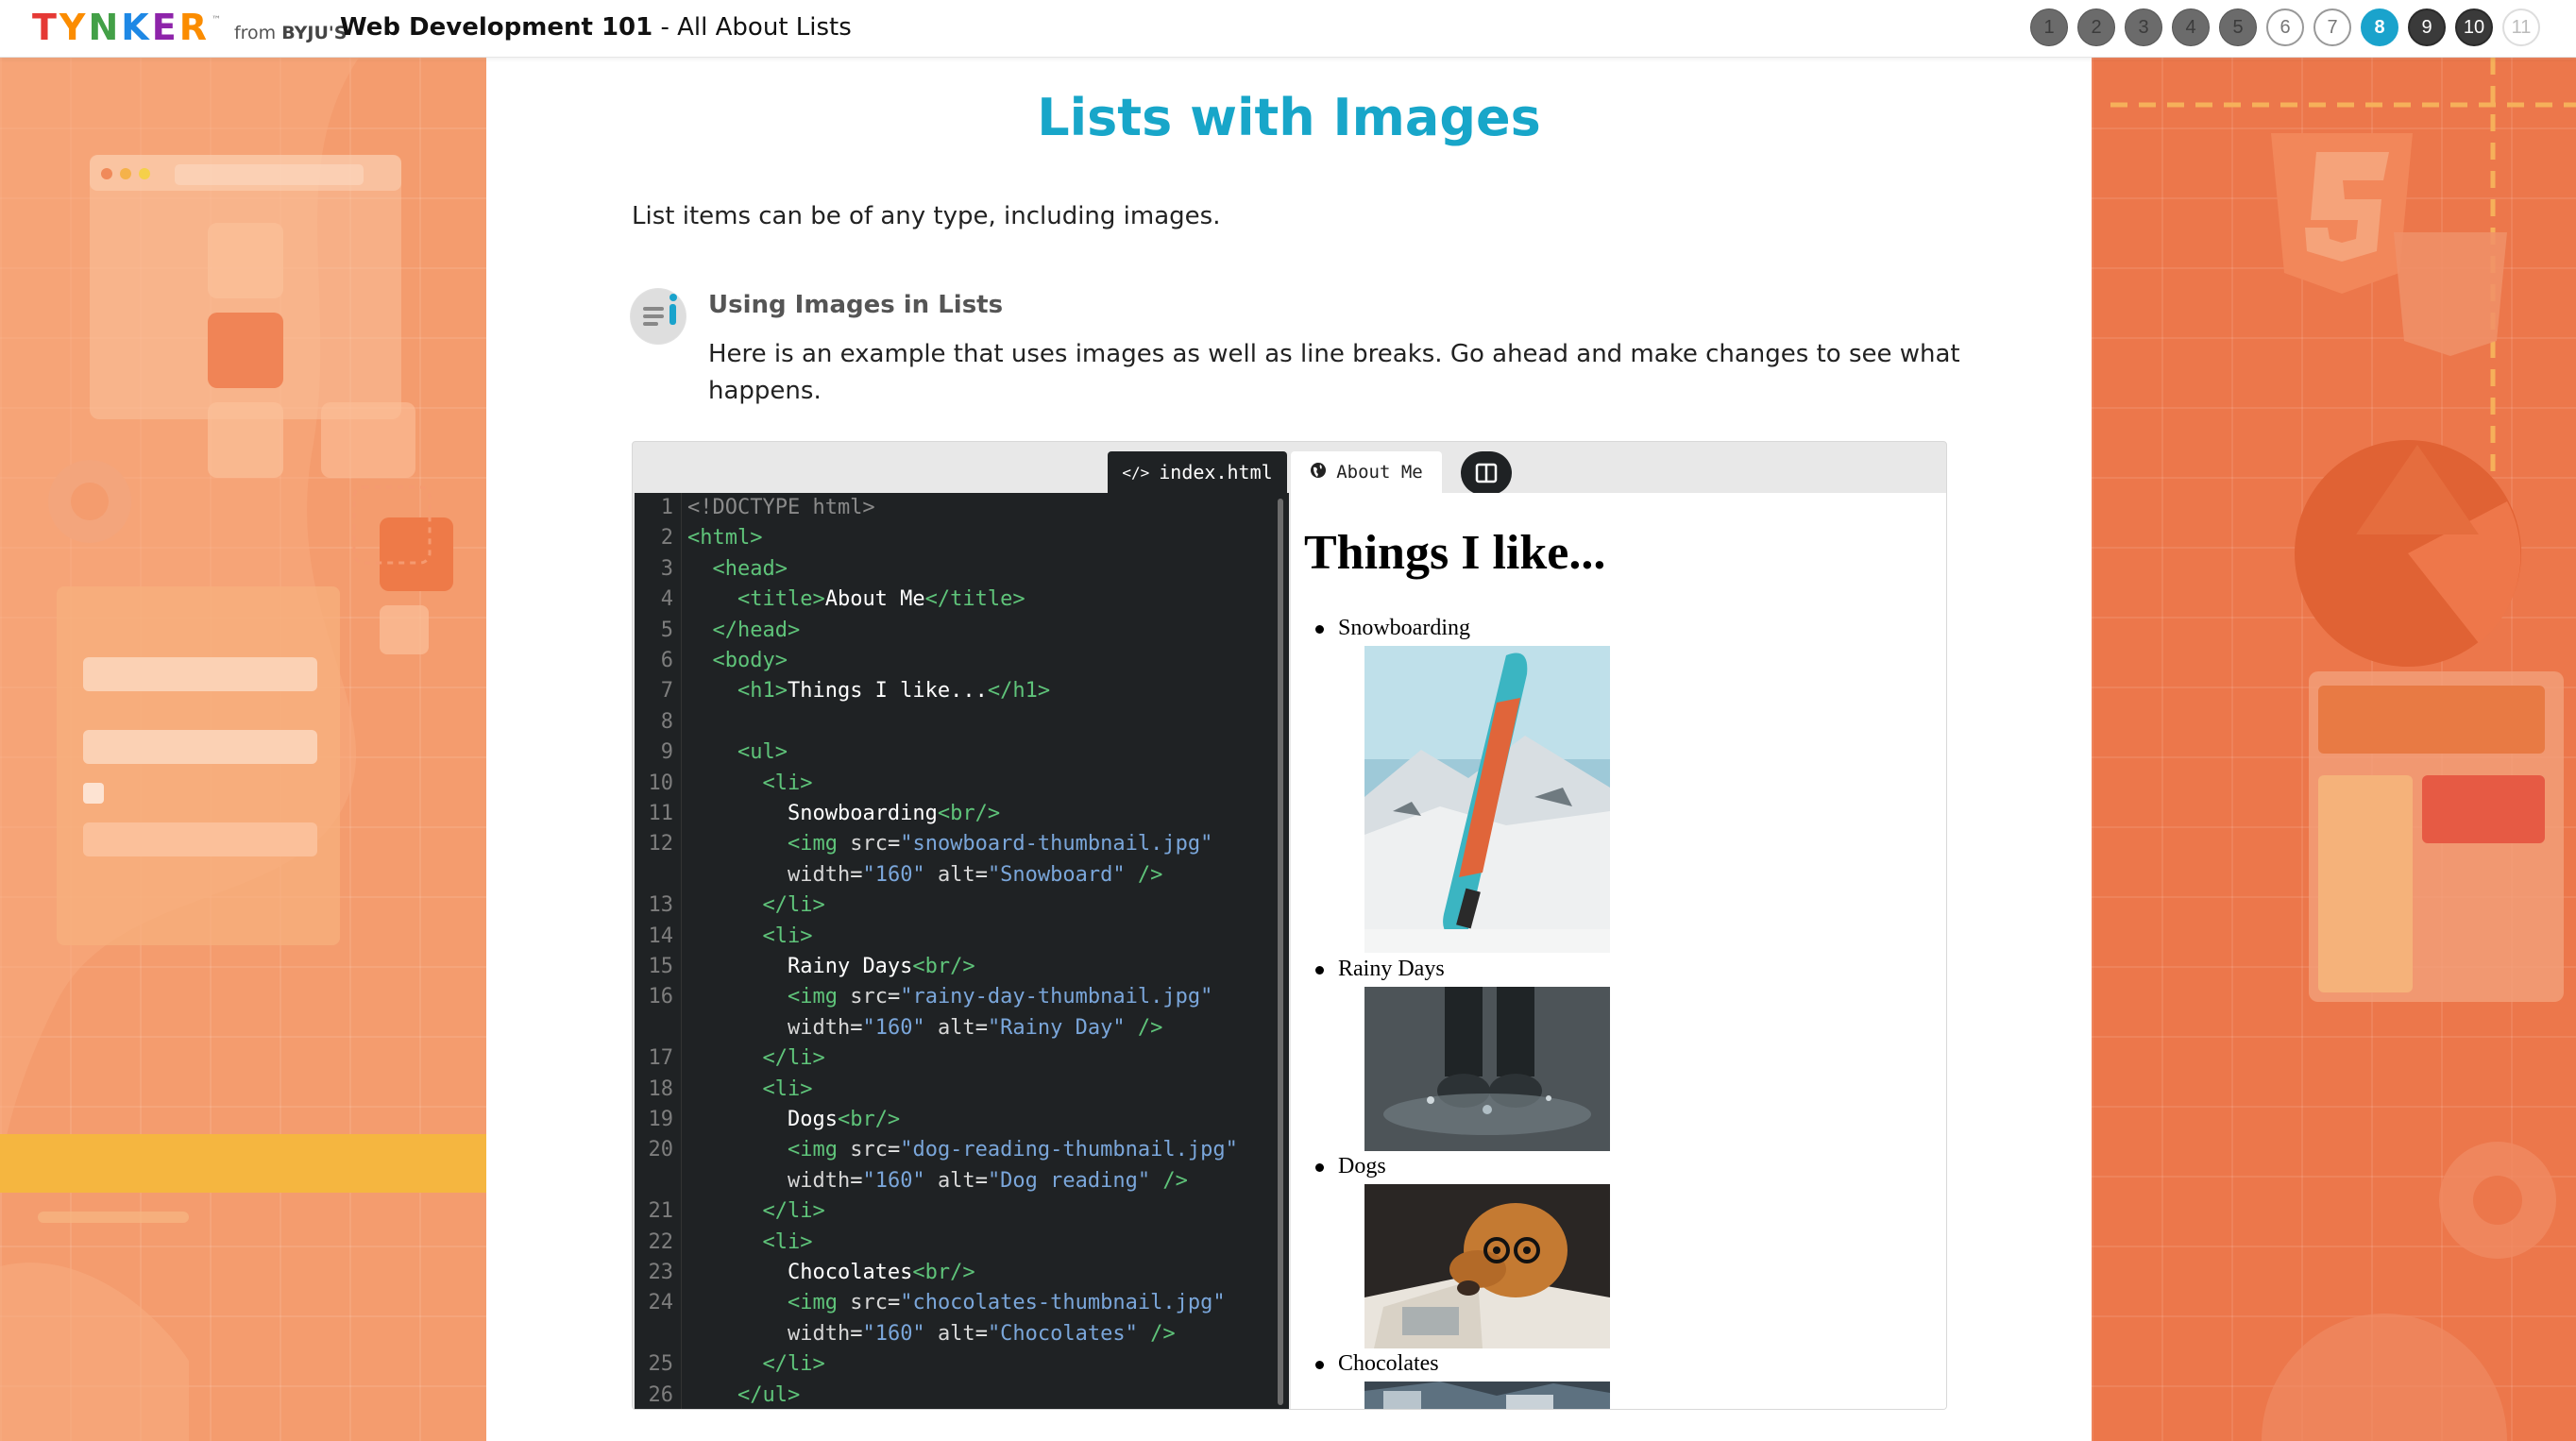 The height and width of the screenshot is (1441, 2576). I want to click on line-number: 19, so click(661, 1120).